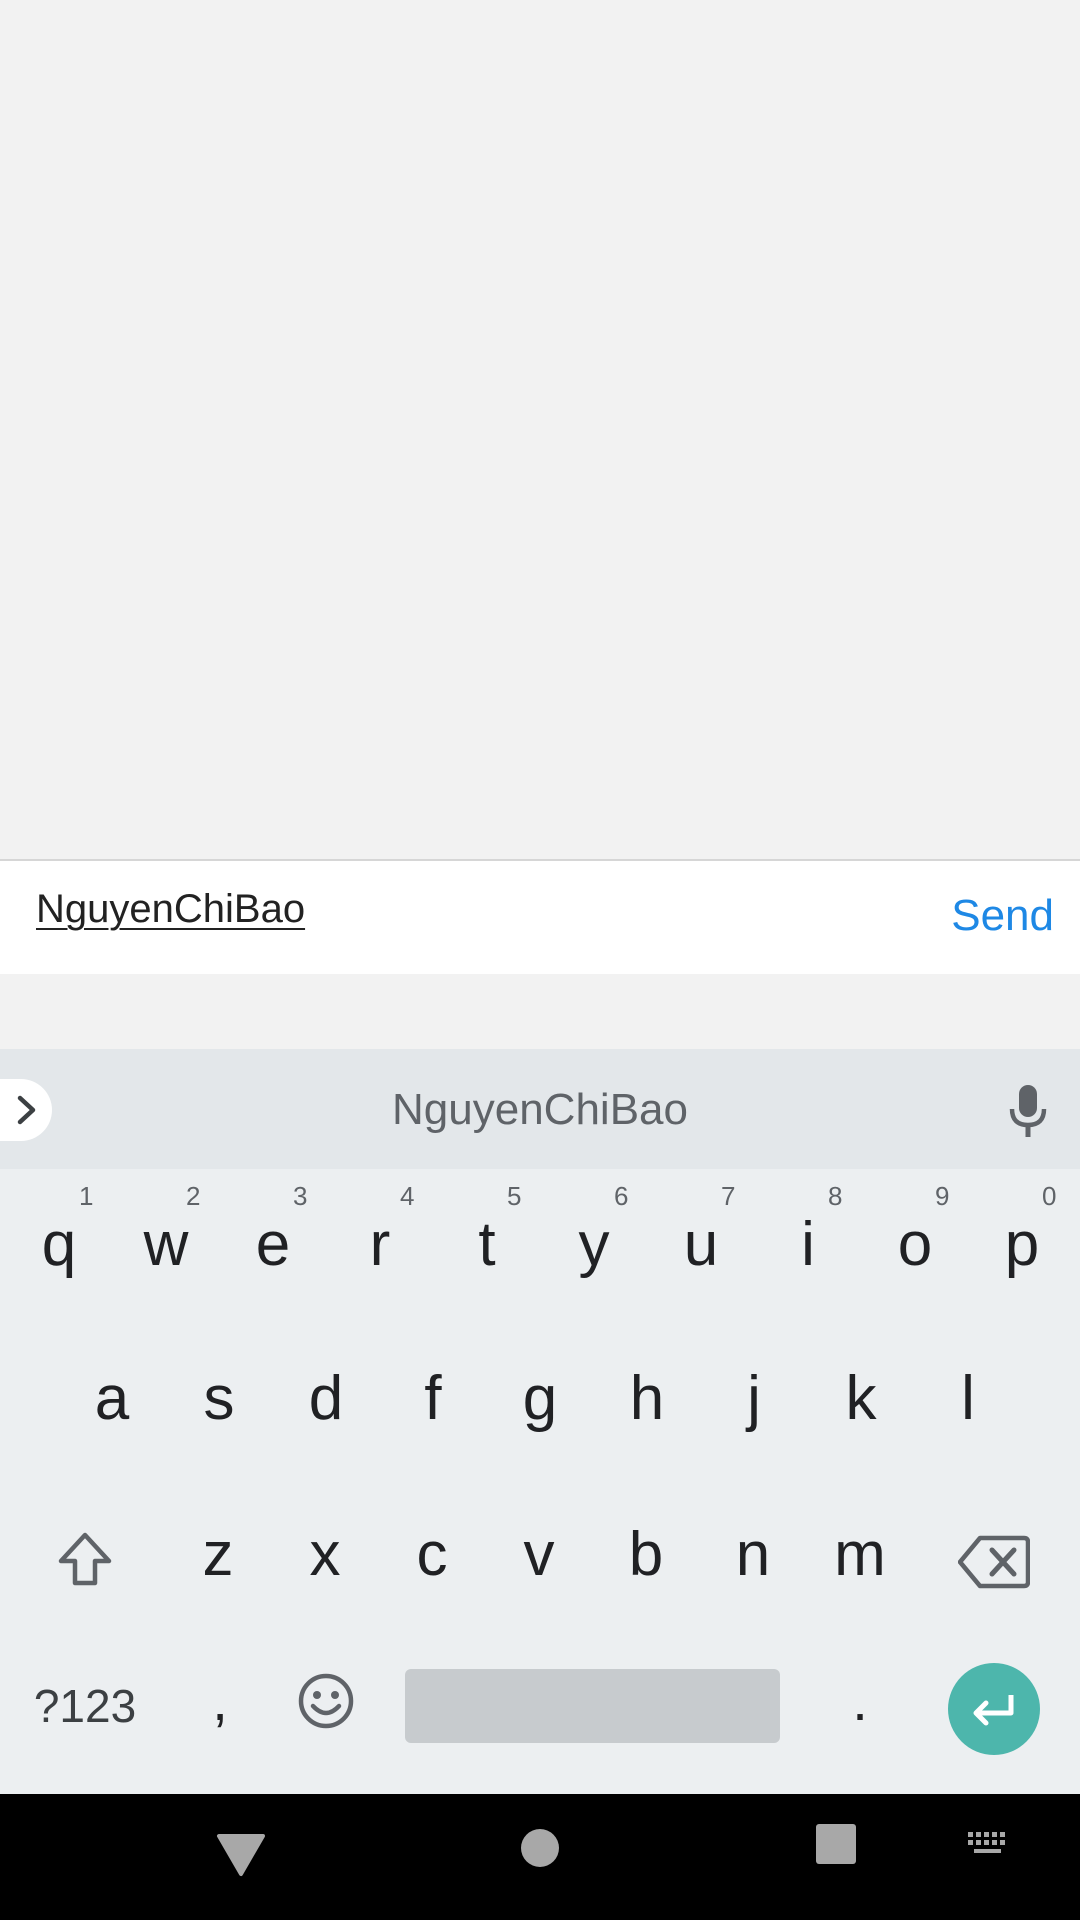  I want to click on key-hint-7: 7, so click(728, 1196).